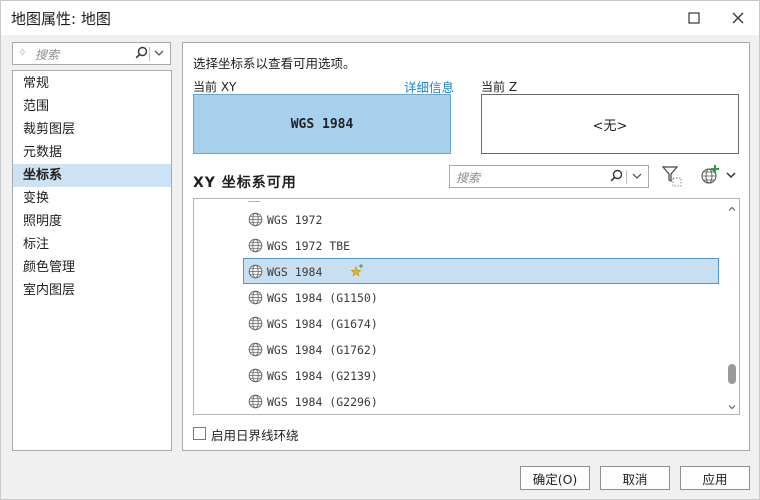  Describe the element at coordinates (92, 221) in the screenshot. I see `nav-item-illumination: 照明度` at that location.